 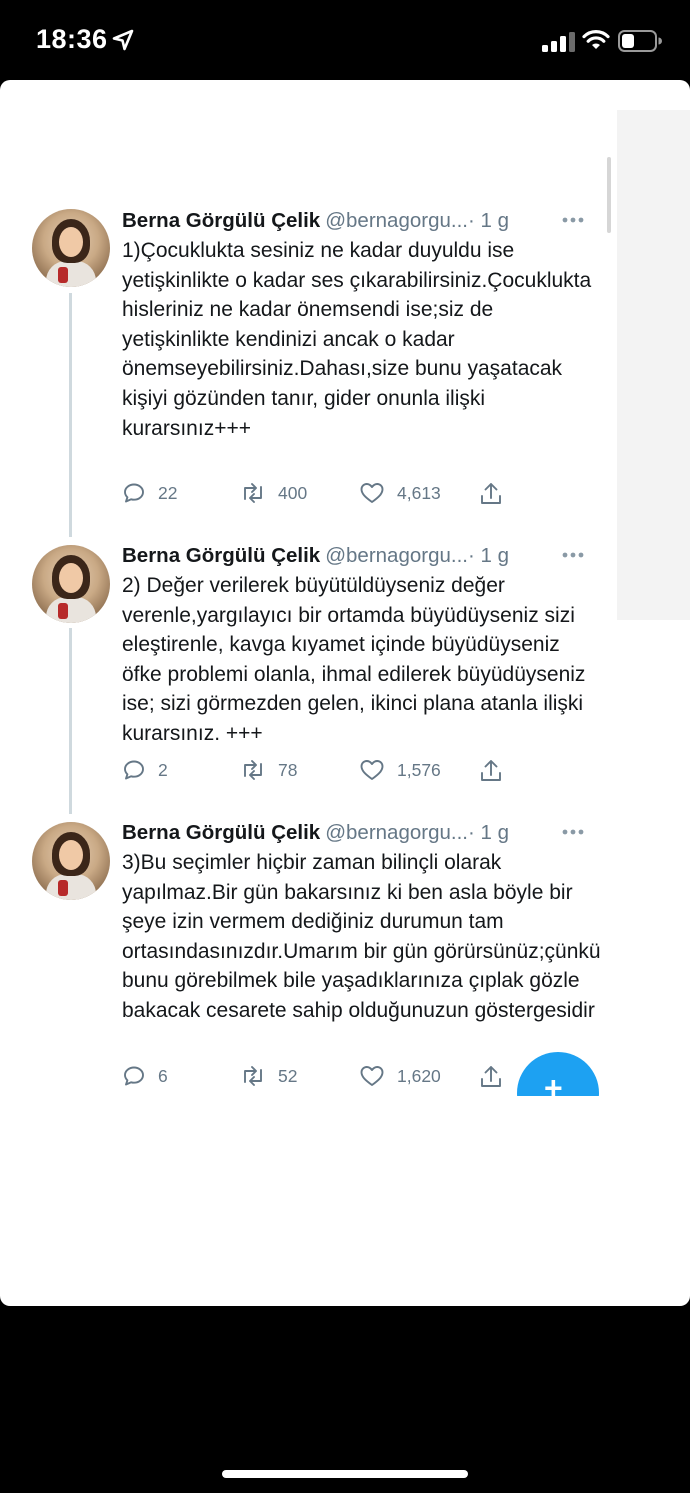 I want to click on like-count: 1,576, so click(x=419, y=769).